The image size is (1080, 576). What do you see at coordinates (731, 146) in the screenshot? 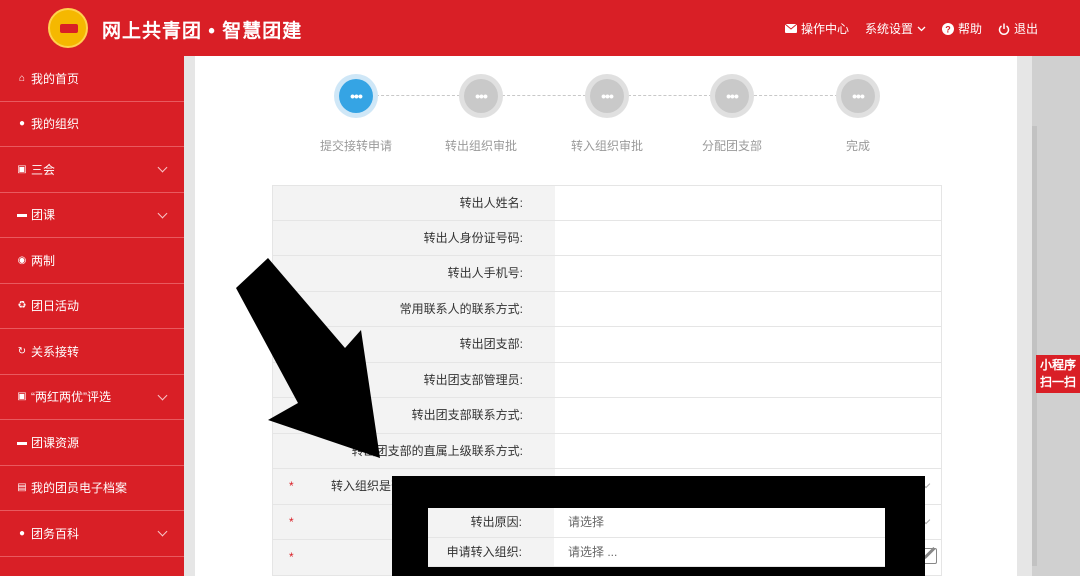
I see `step-4-label: 分配团支部` at bounding box center [731, 146].